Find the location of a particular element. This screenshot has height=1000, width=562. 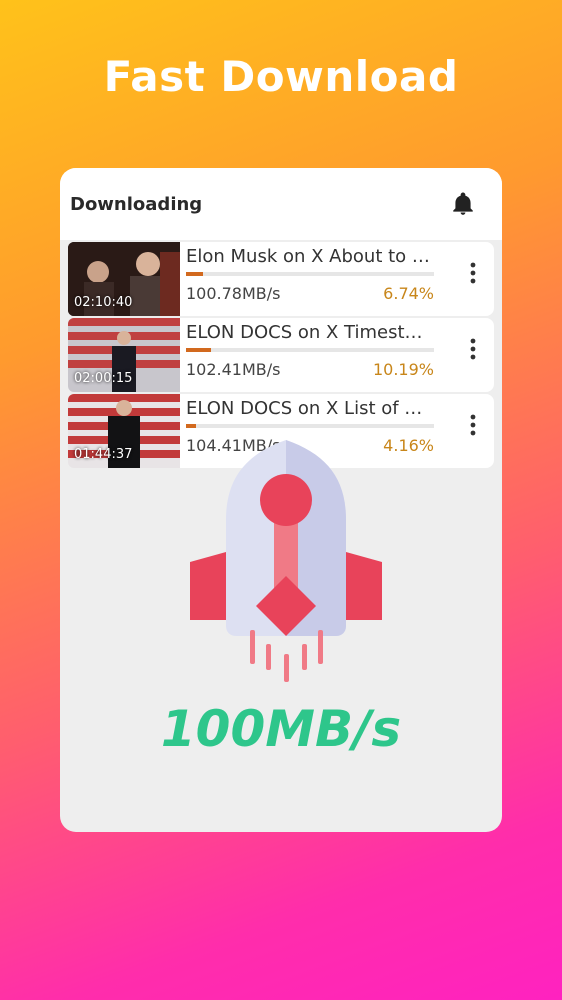

video-duration: 01:44:37 is located at coordinates (103, 454).